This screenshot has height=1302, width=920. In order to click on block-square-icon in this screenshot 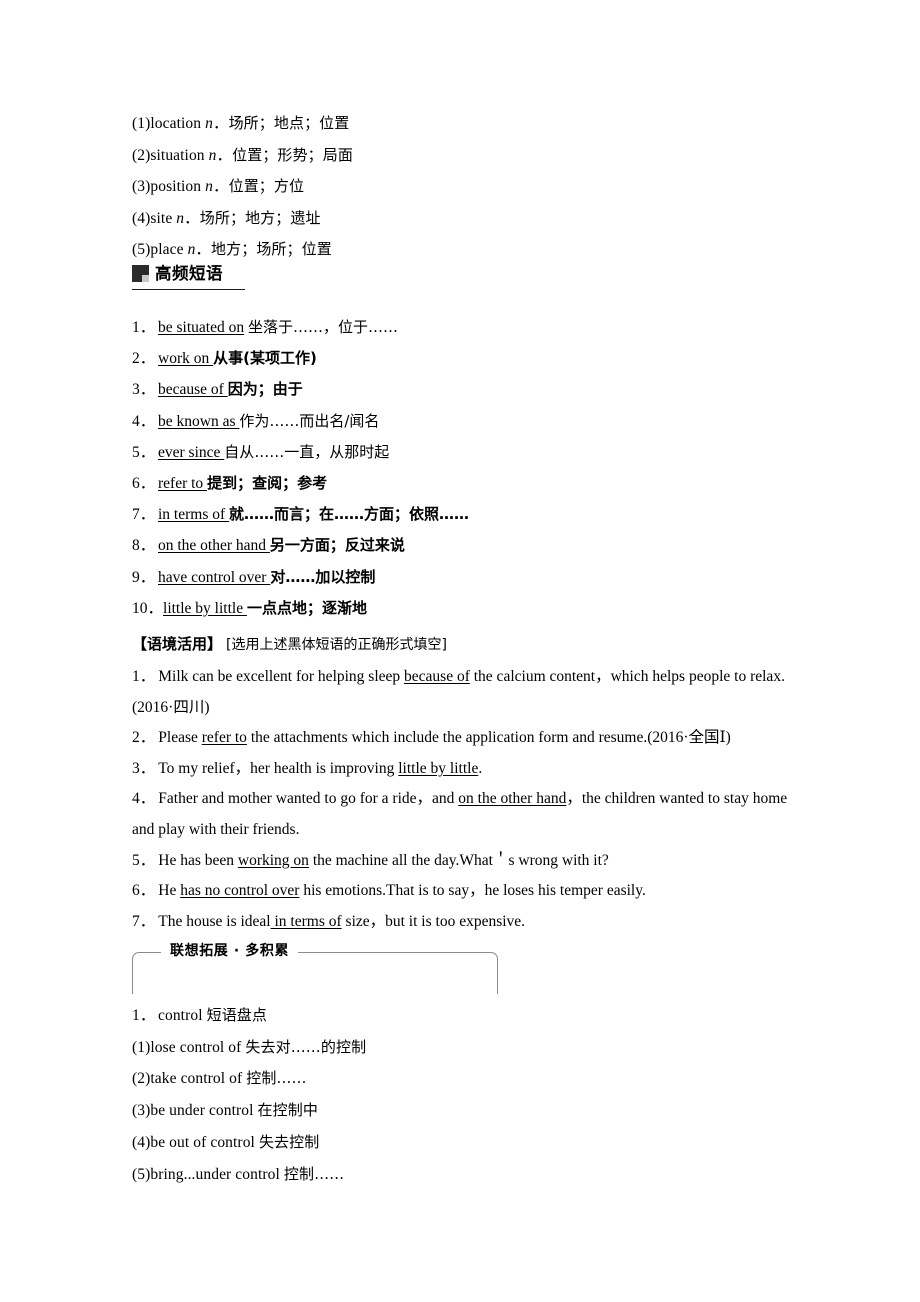, I will do `click(140, 273)`.